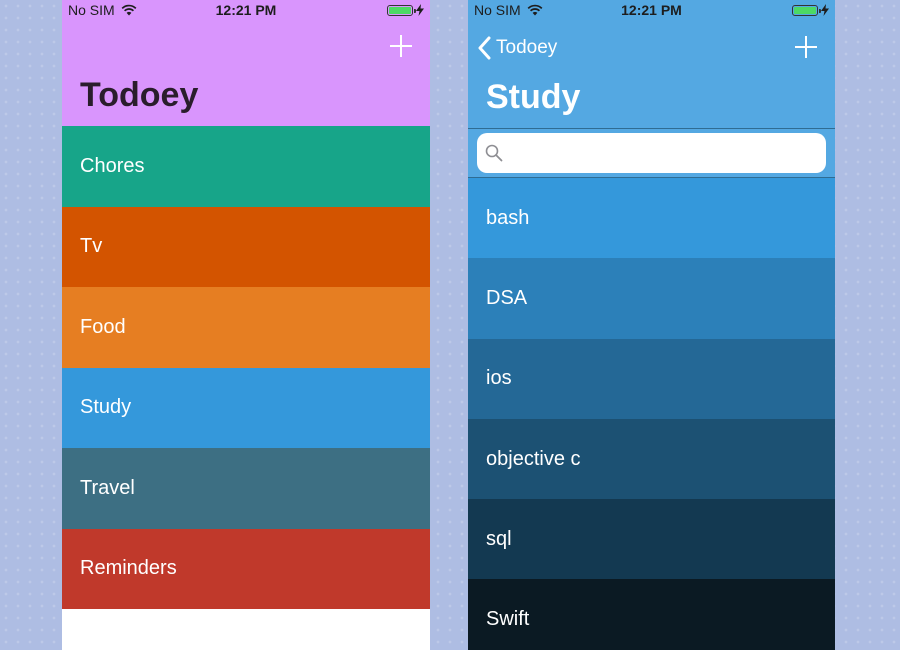 This screenshot has height=650, width=900. I want to click on category-label: Travel, so click(107, 487).